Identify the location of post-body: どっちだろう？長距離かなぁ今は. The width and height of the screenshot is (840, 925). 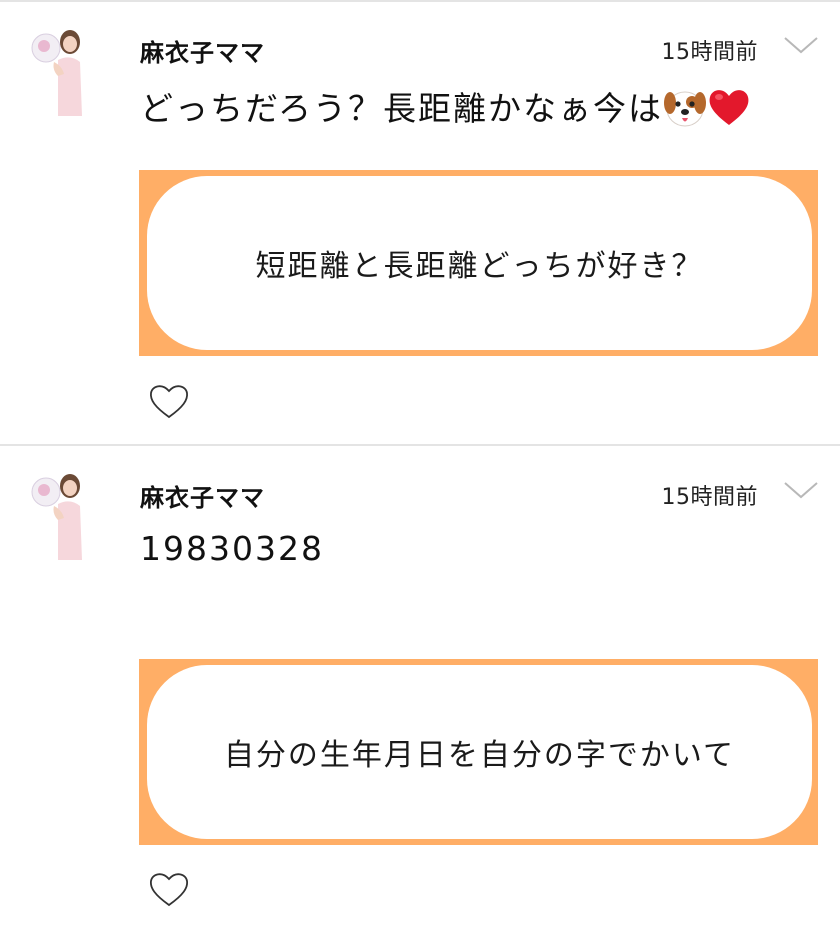
(445, 109).